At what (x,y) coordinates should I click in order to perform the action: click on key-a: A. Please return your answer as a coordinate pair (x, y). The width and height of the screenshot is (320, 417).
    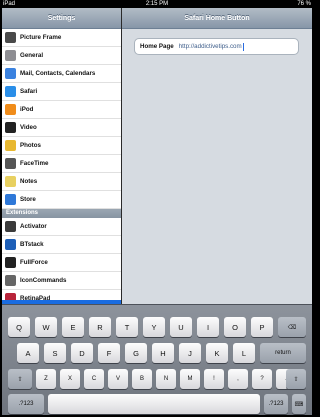
    Looking at the image, I should click on (28, 353).